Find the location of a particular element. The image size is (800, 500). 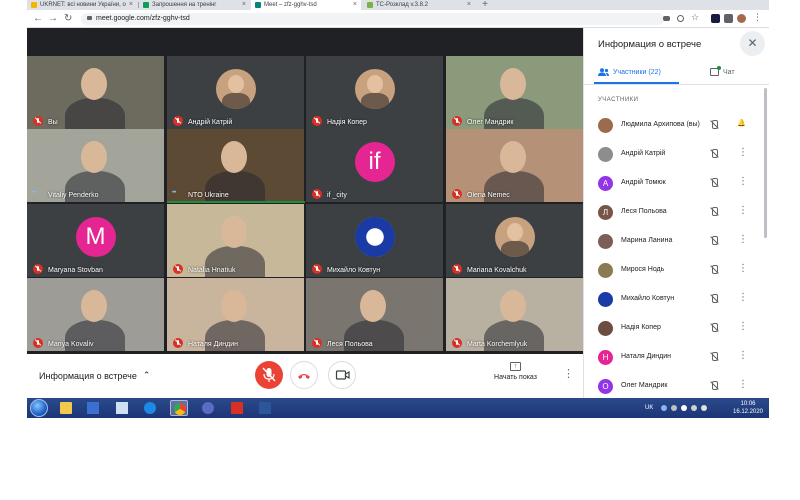

browser-tab-active: Meet – zfz-gghv-tsd × is located at coordinates (306, 5).